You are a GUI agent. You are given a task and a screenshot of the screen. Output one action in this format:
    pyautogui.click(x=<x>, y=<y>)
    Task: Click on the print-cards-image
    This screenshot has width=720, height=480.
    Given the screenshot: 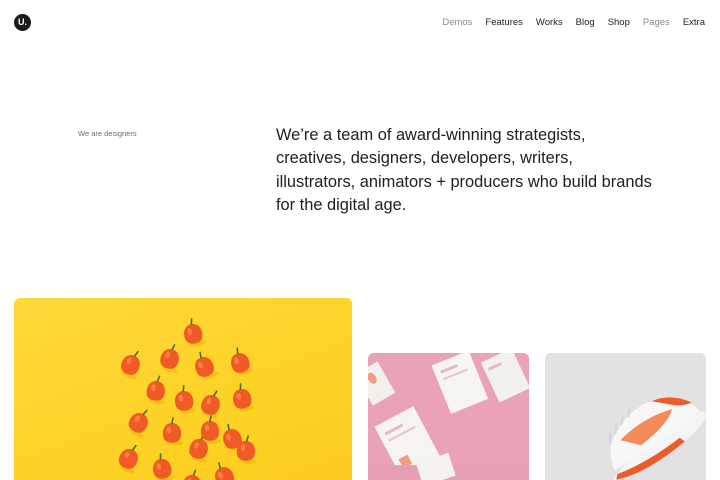 What is the action you would take?
    pyautogui.click(x=448, y=416)
    